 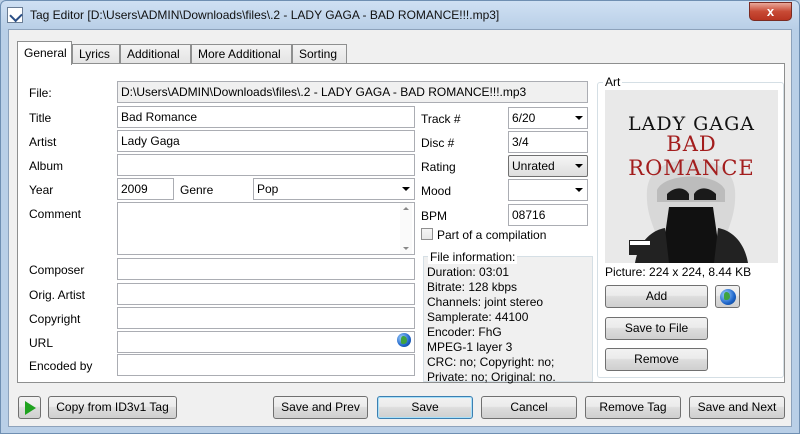 I want to click on compilation-label: Part of a compilation, so click(x=492, y=235).